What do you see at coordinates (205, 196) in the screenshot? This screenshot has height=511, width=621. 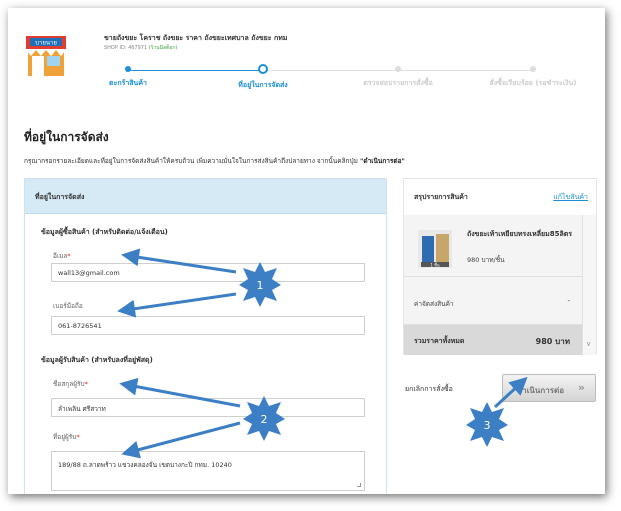 I see `form-header: ที่อยู่ในการจัดส่ง` at bounding box center [205, 196].